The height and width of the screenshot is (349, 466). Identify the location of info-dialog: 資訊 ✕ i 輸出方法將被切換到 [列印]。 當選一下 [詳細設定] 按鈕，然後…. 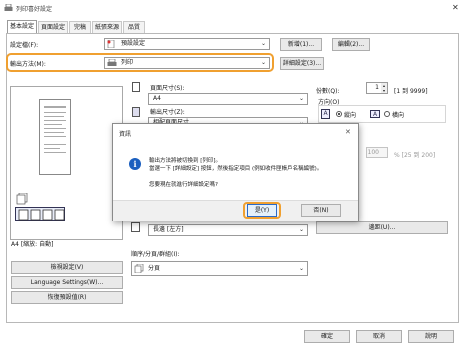
(235, 172).